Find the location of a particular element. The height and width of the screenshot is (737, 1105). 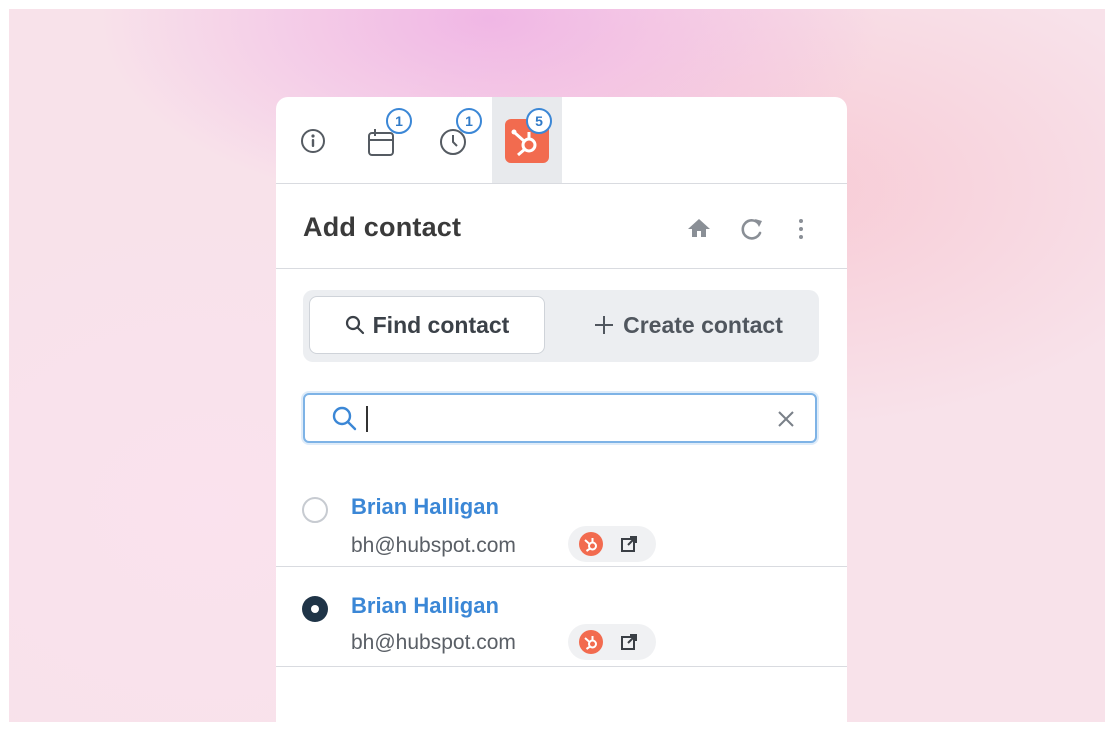

clear-icon is located at coordinates (786, 419).